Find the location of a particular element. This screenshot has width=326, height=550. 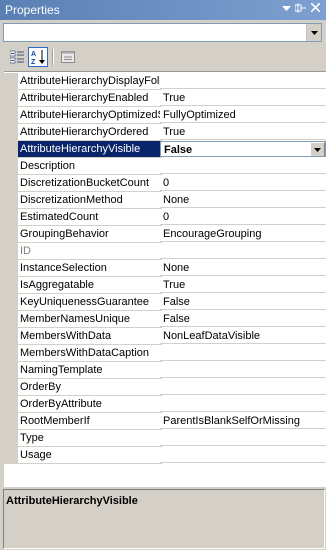

property-name: OrderByAttribute is located at coordinates (90, 404).